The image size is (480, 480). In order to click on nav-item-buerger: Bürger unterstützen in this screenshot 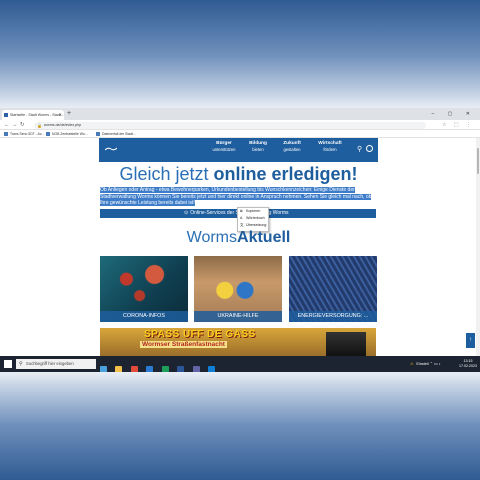, I will do `click(224, 146)`.